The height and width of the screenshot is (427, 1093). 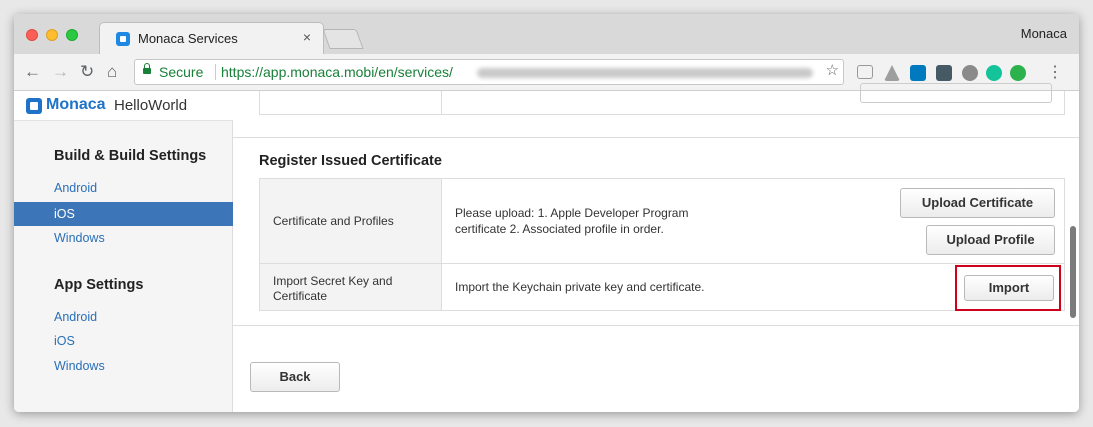 I want to click on row-label: Certificate and Profiles, so click(x=333, y=221).